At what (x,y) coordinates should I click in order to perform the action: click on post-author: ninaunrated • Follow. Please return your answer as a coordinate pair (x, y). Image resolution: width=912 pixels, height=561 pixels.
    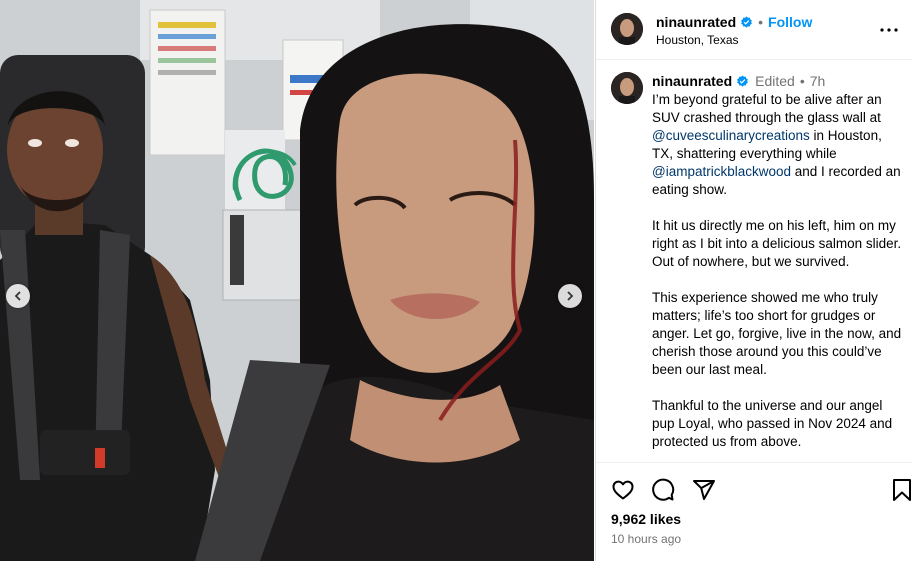
    Looking at the image, I should click on (734, 22).